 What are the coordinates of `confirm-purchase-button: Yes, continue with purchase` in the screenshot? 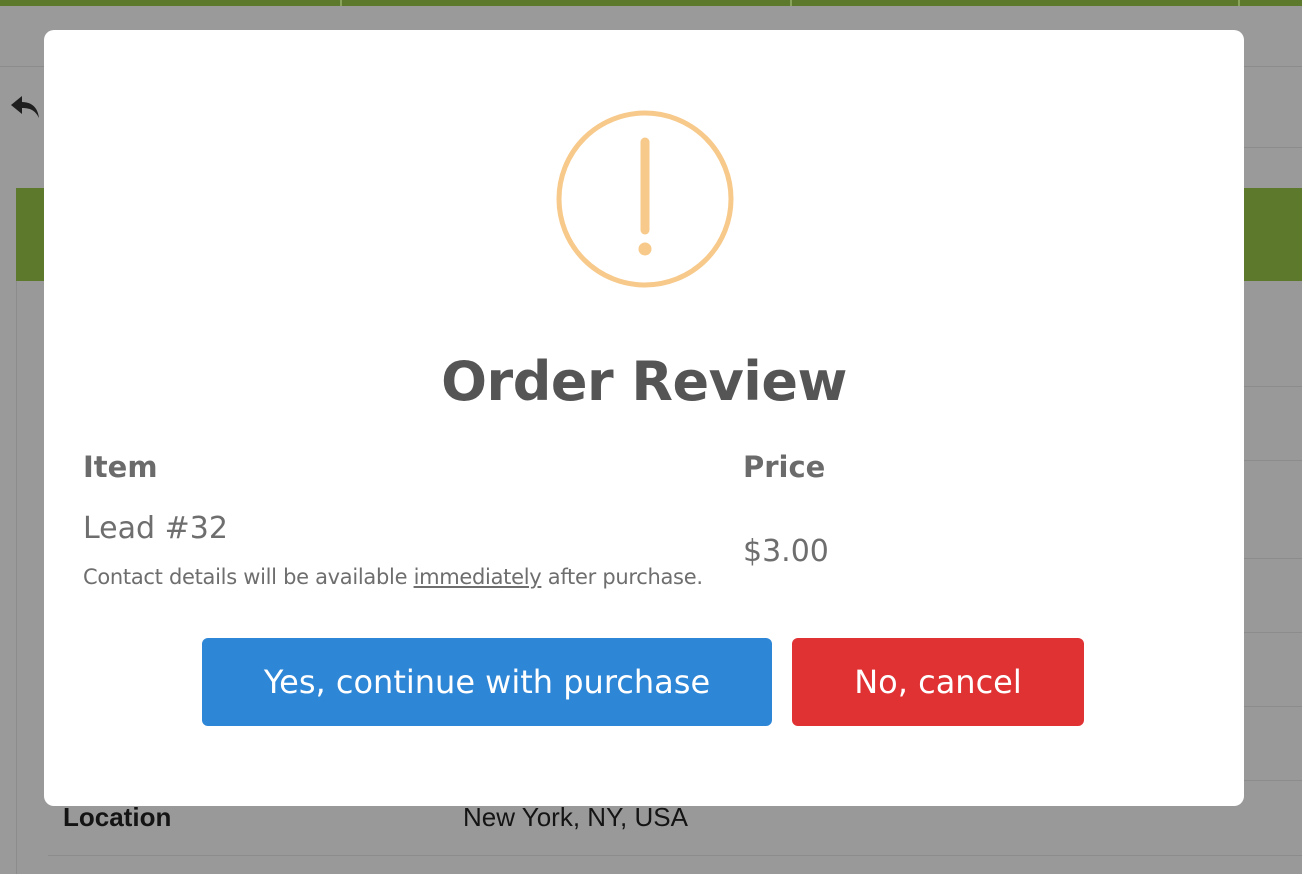 It's located at (487, 682).